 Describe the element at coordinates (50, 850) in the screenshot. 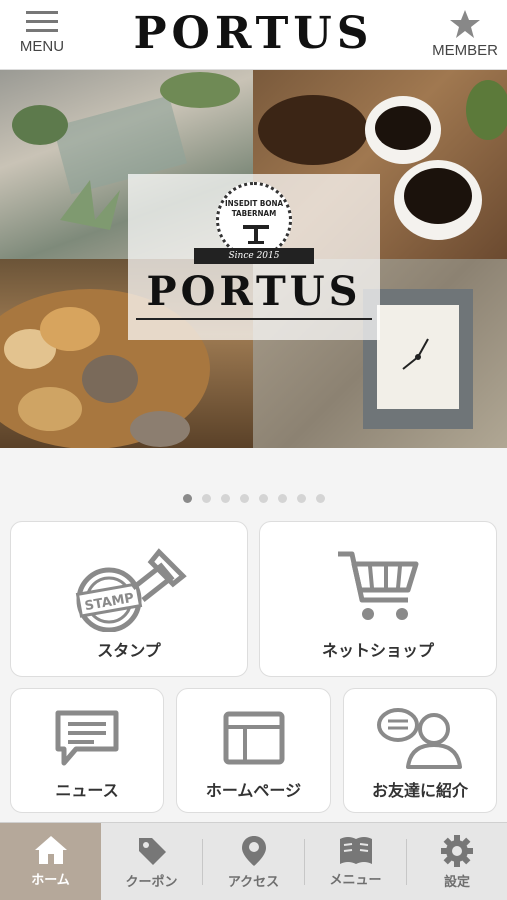

I see `home-icon` at that location.